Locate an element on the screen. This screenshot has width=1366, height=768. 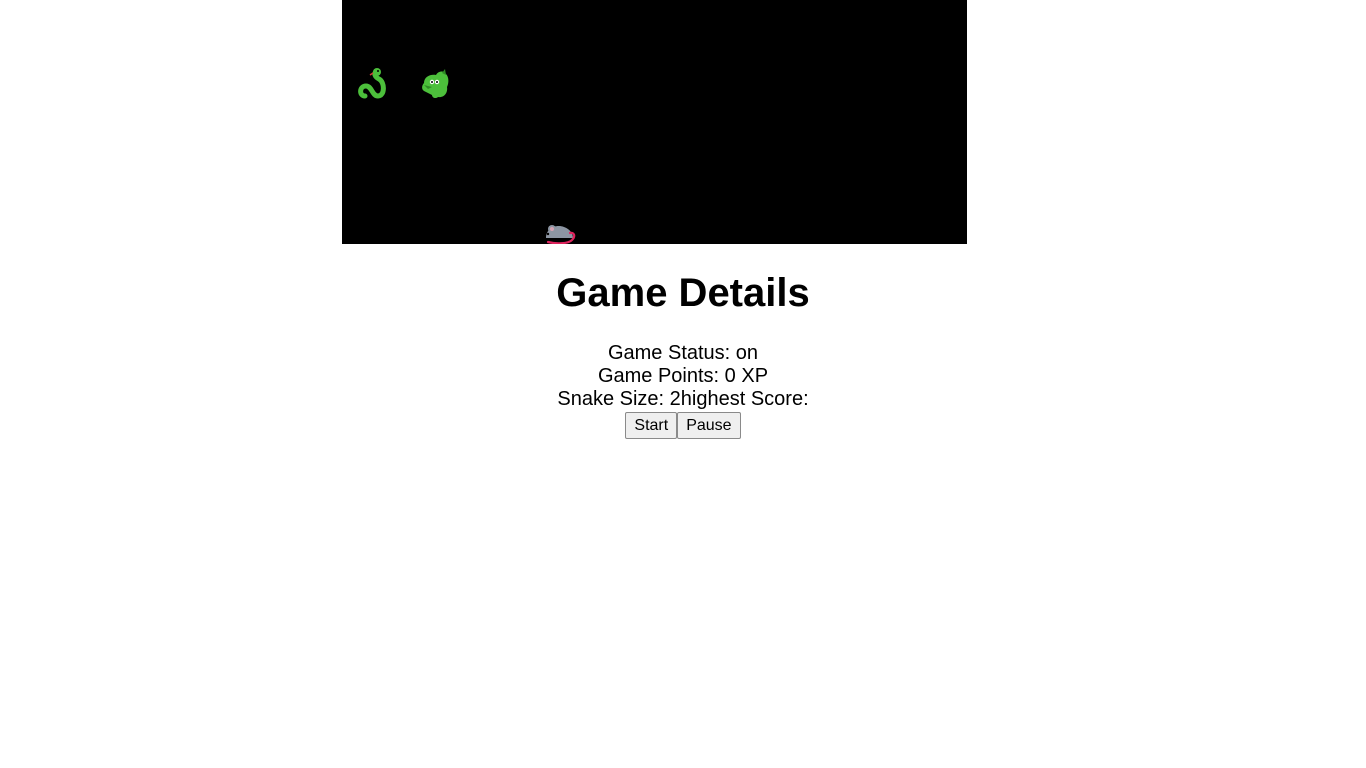
highest-score-label: highest Score: is located at coordinates (744, 399).